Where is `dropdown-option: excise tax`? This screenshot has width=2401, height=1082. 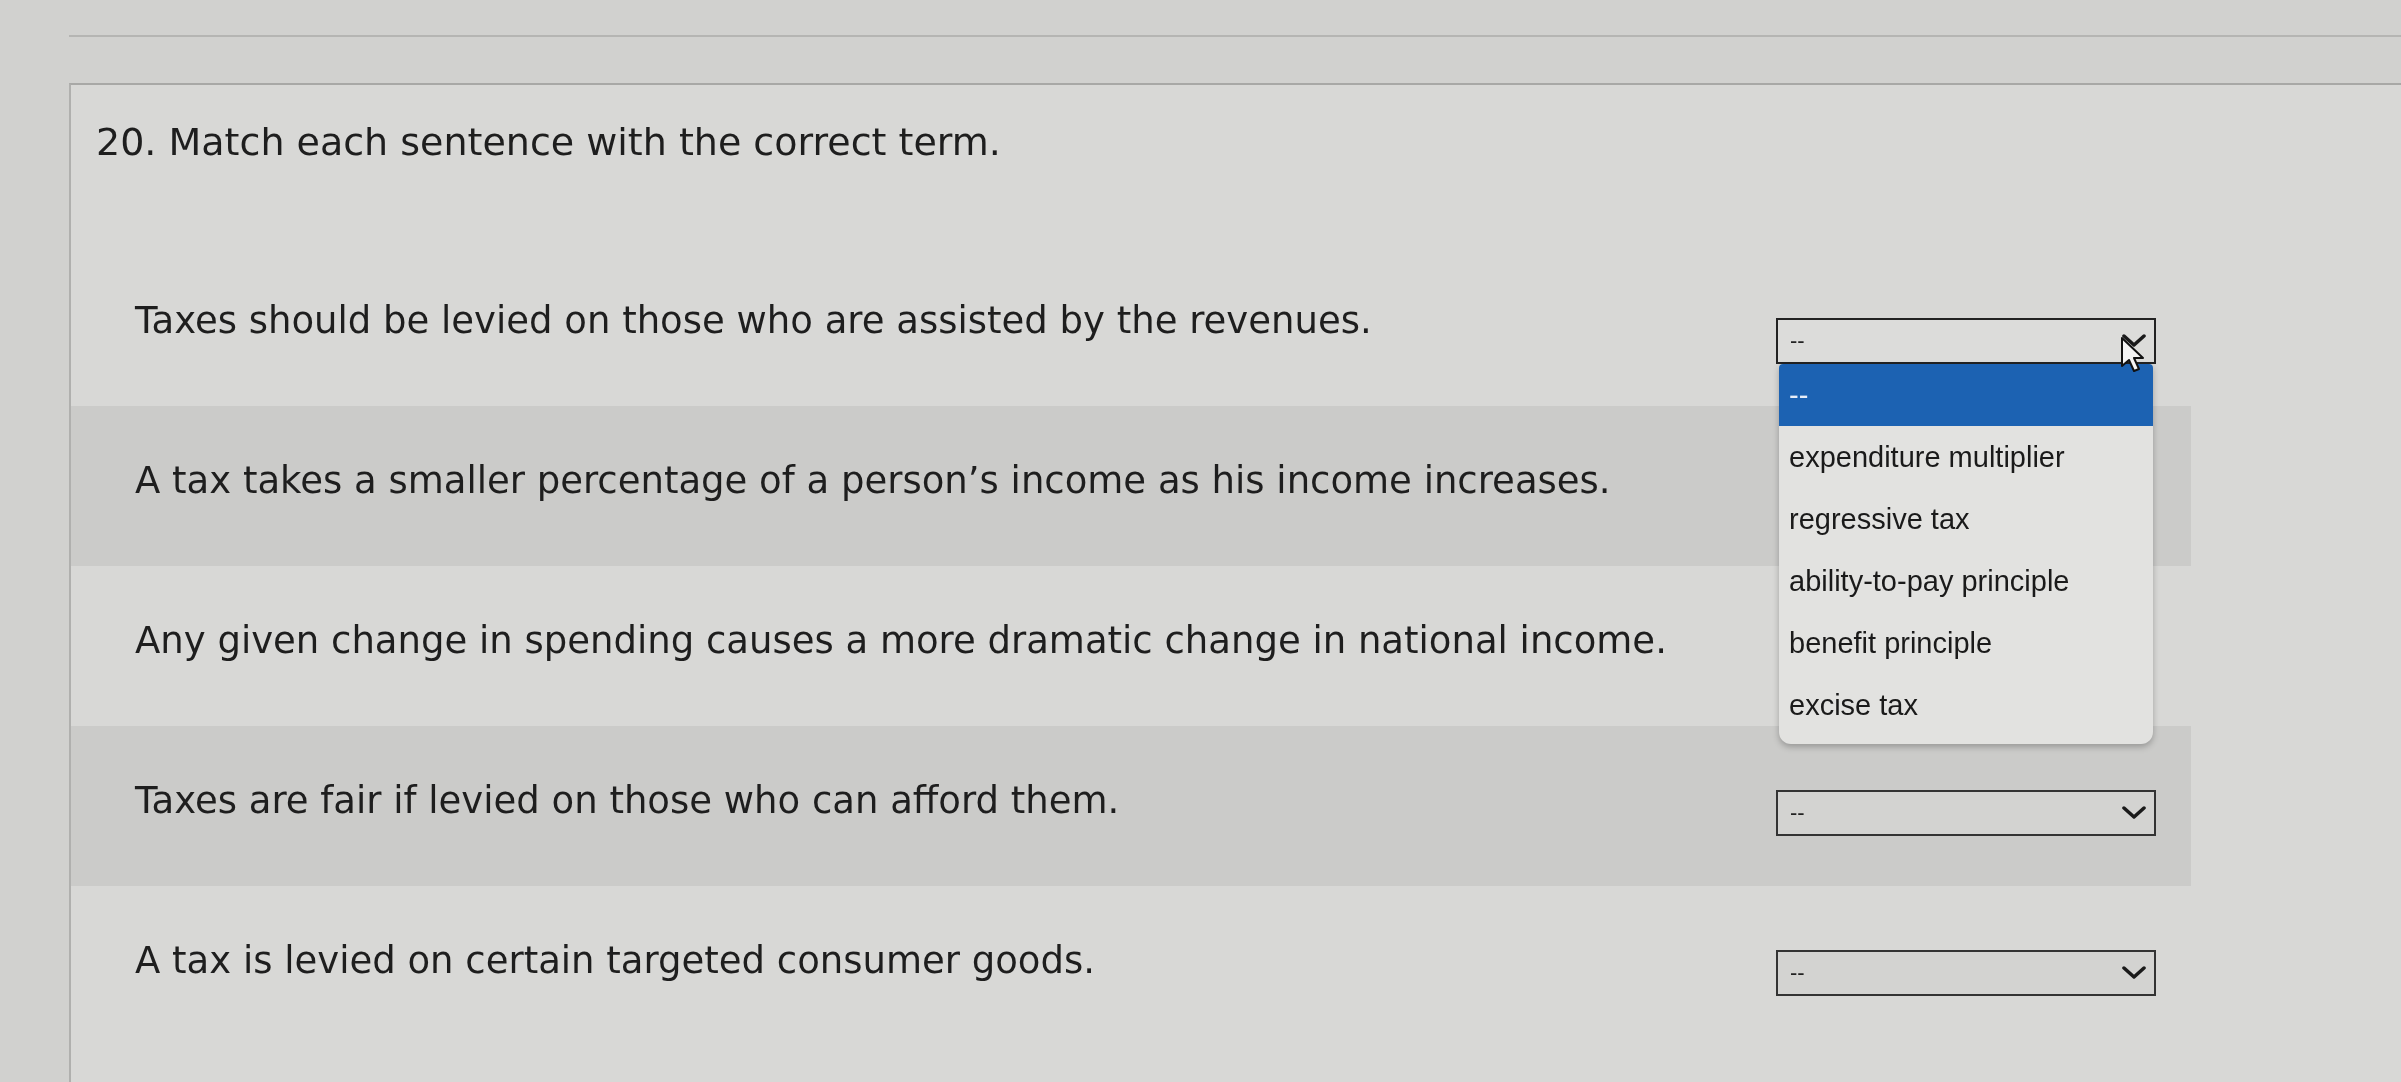
dropdown-option: excise tax is located at coordinates (1966, 705).